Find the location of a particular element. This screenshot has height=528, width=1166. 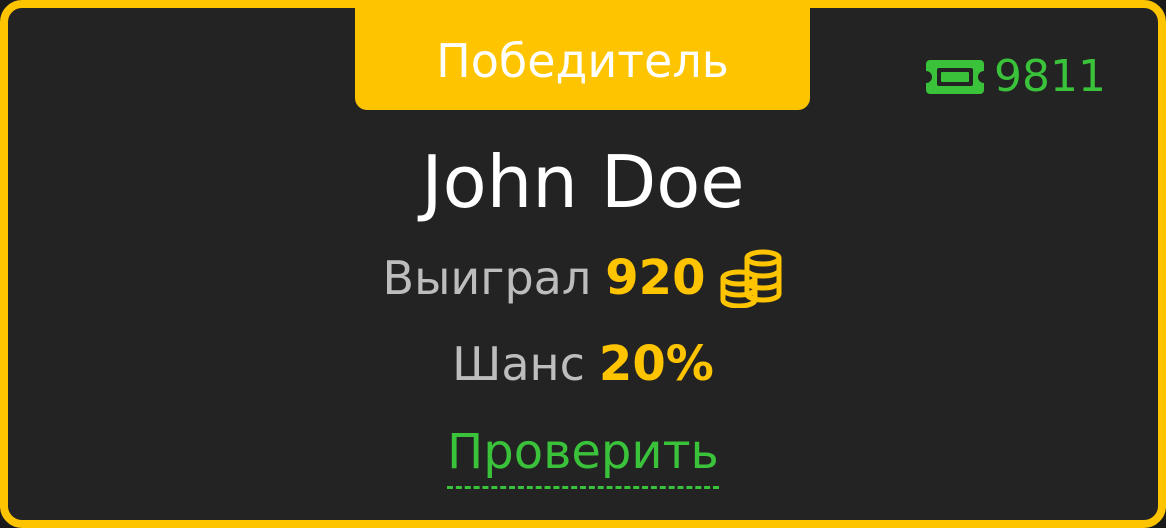

chance-row: Шанс 20% is located at coordinates (583, 364).